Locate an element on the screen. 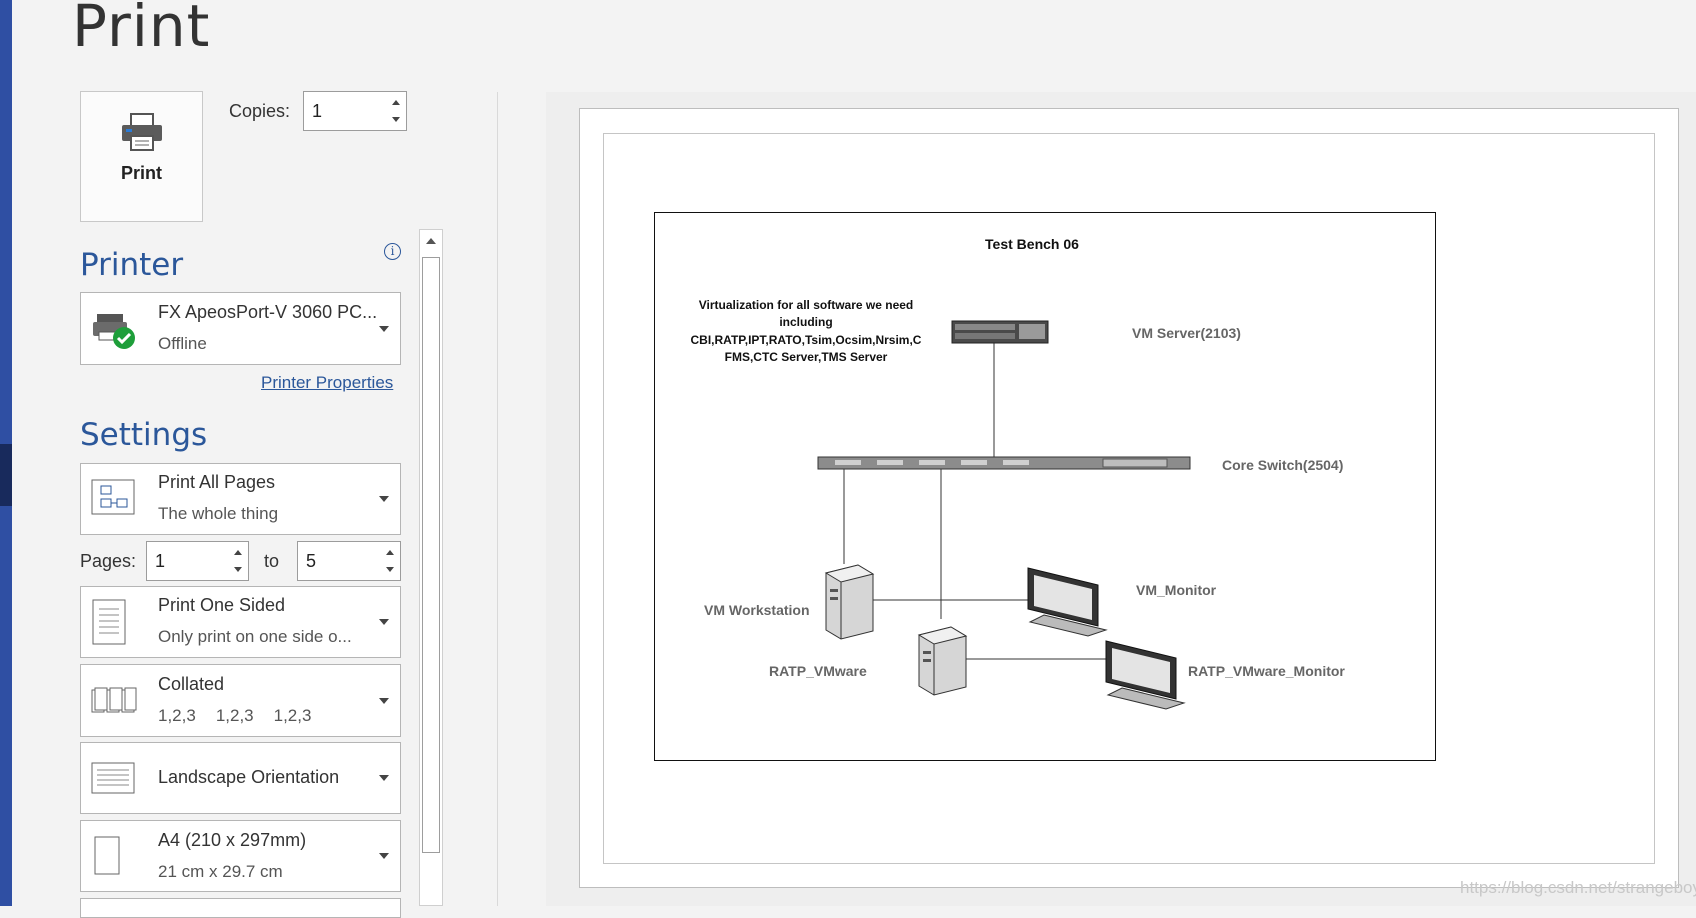 The image size is (1696, 918). vm-monitor-label: VM_Monitor is located at coordinates (1176, 590).